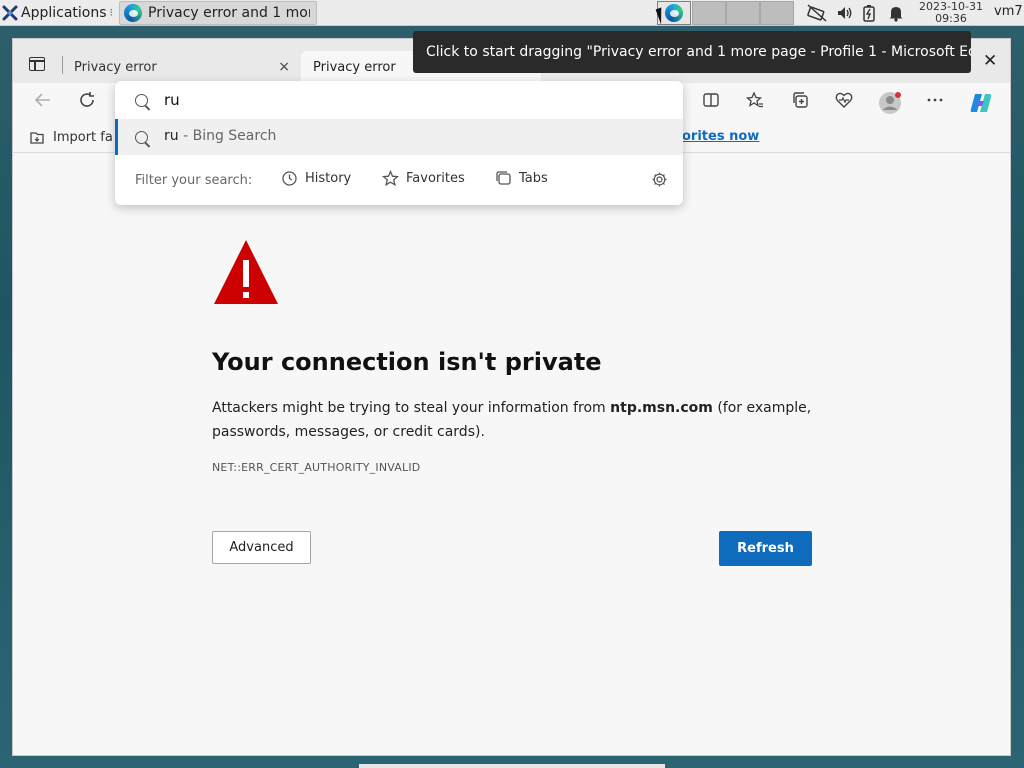 This screenshot has height=768, width=1024. Describe the element at coordinates (855, 13) in the screenshot. I see `system-tray` at that location.